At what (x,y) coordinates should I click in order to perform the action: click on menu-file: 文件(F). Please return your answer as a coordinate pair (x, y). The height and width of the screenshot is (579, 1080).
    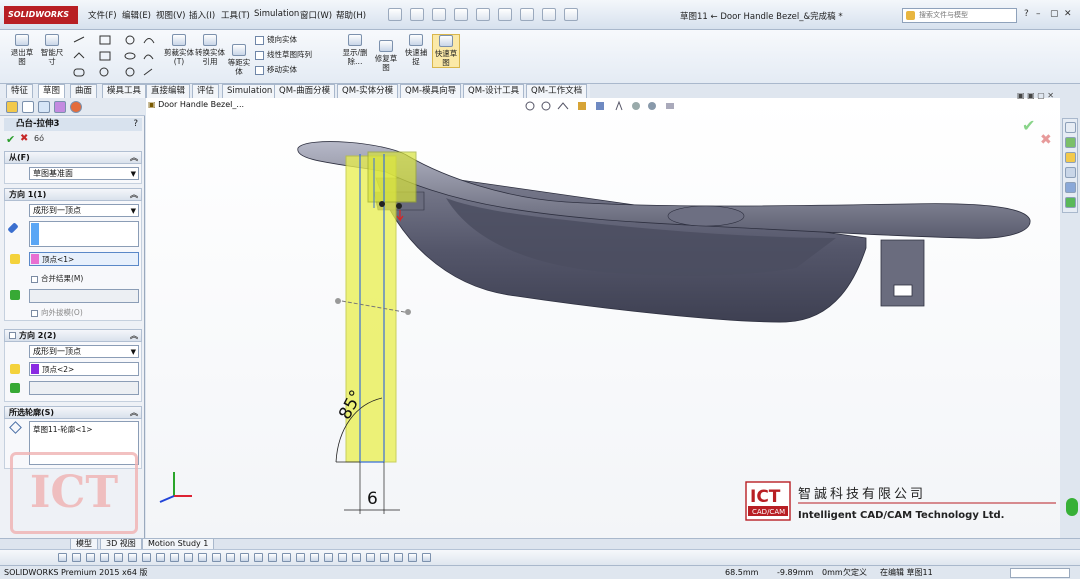
    Looking at the image, I should click on (102, 15).